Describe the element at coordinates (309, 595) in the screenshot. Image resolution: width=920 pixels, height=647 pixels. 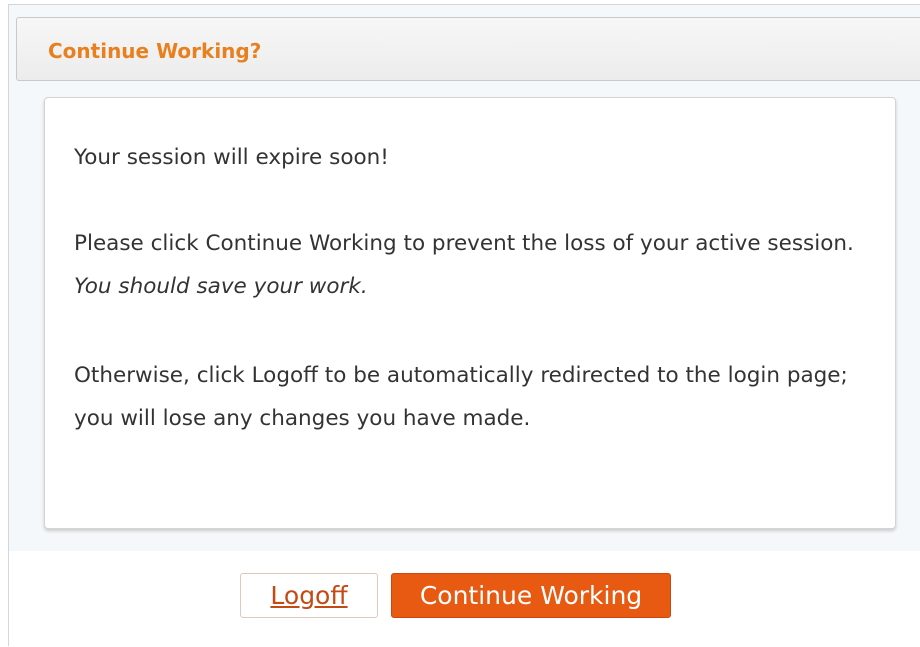
I see `logoff-button: Logoff` at that location.